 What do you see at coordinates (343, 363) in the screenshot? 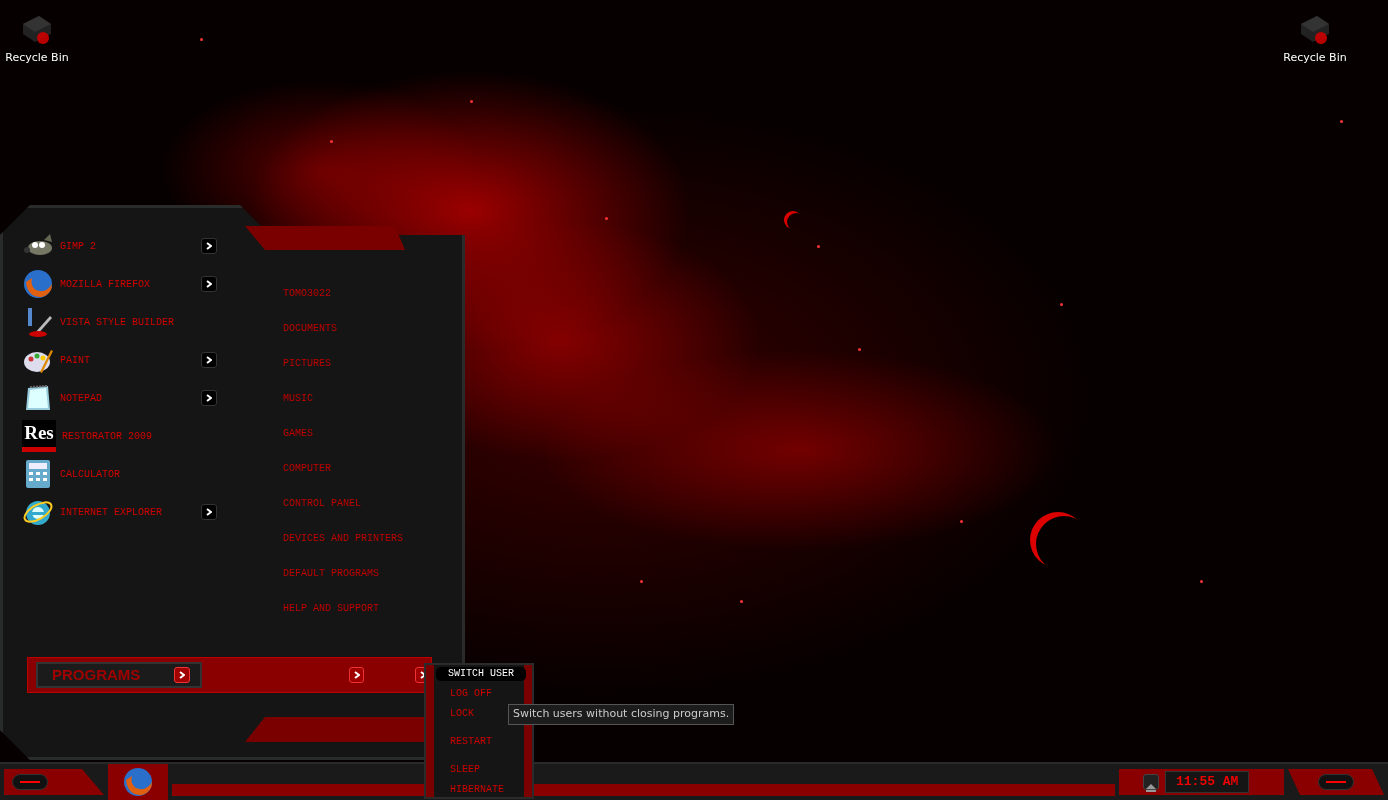
I see `place-link: PICTURES` at bounding box center [343, 363].